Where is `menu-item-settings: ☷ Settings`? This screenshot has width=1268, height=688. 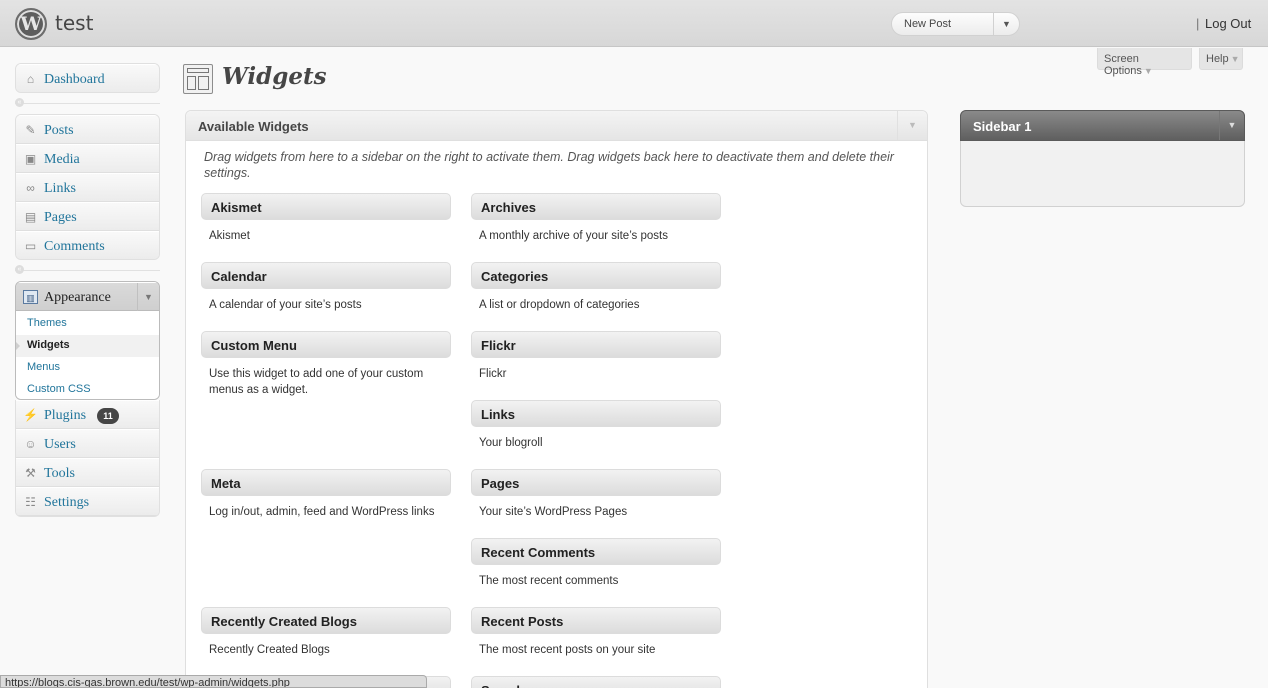
menu-item-settings: ☷ Settings is located at coordinates (87, 501).